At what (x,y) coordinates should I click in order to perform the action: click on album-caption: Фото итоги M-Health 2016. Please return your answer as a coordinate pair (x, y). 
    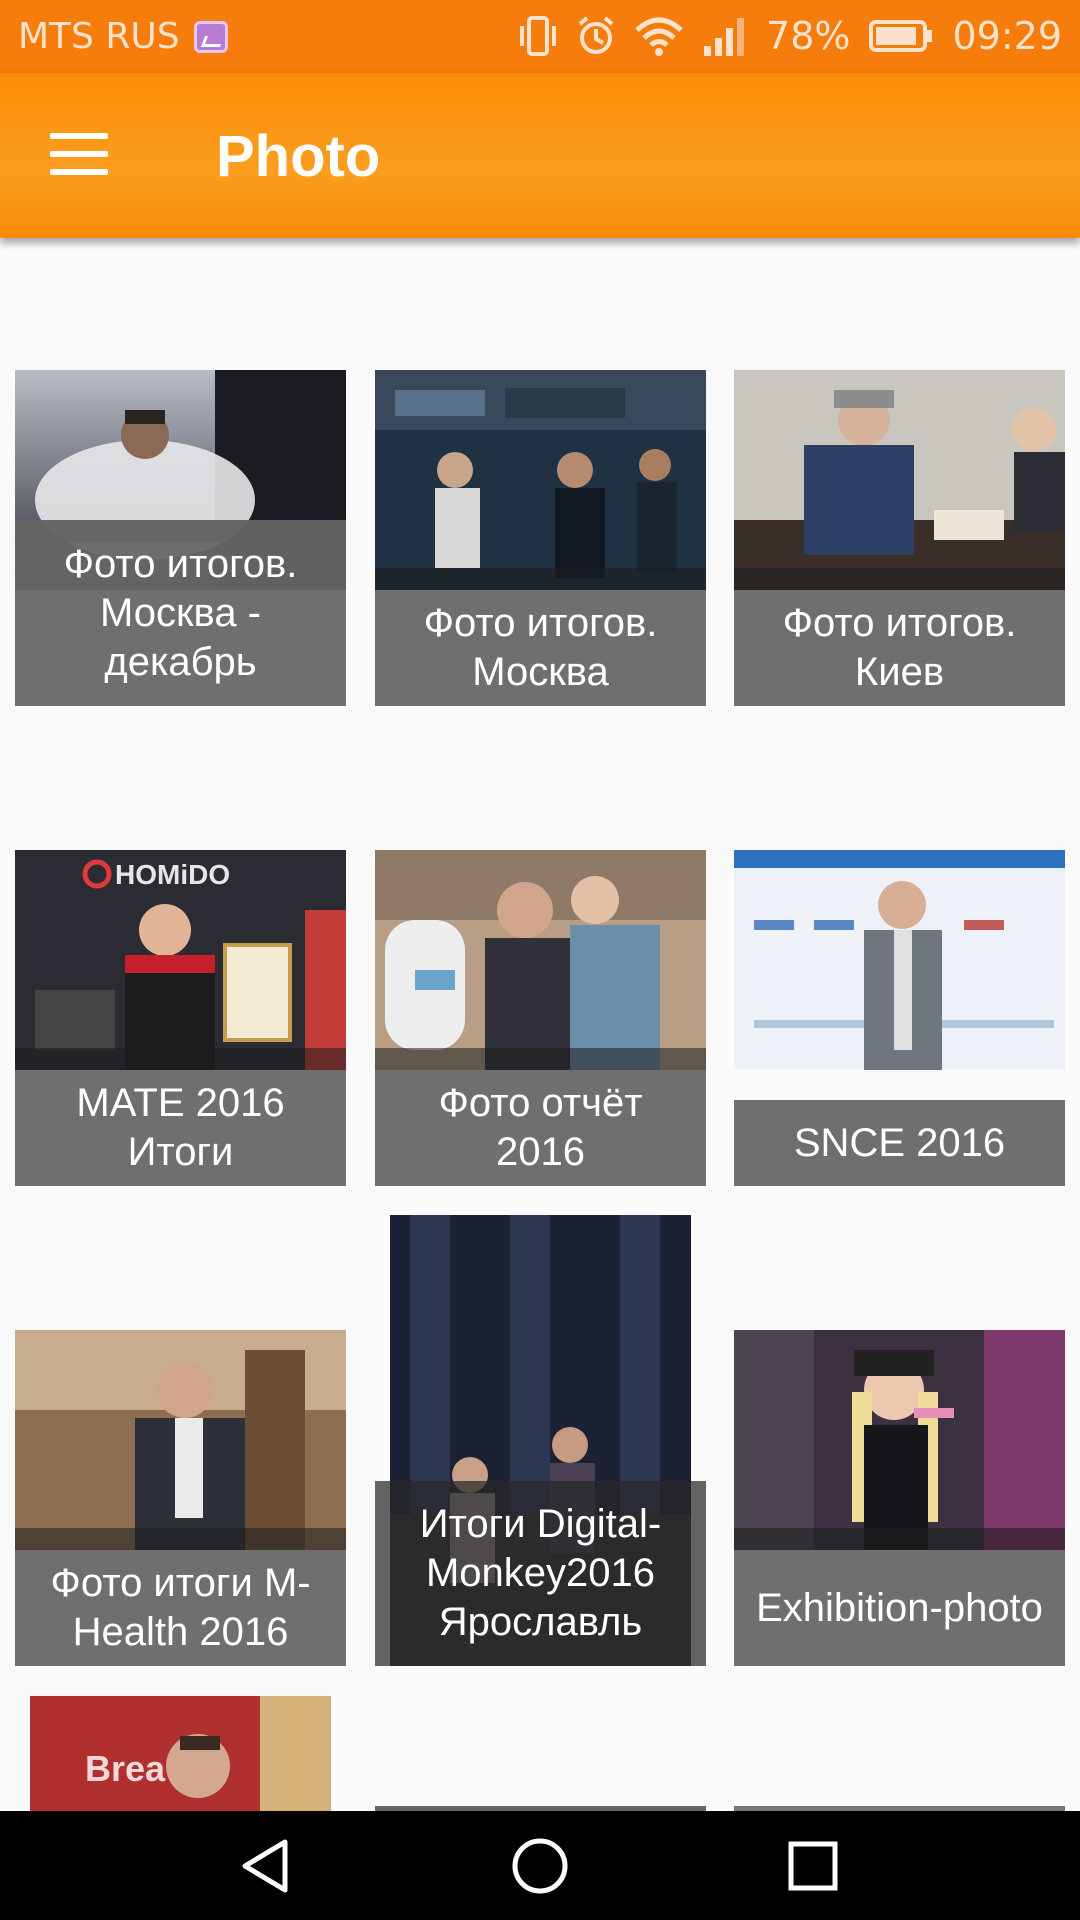
    Looking at the image, I should click on (180, 1608).